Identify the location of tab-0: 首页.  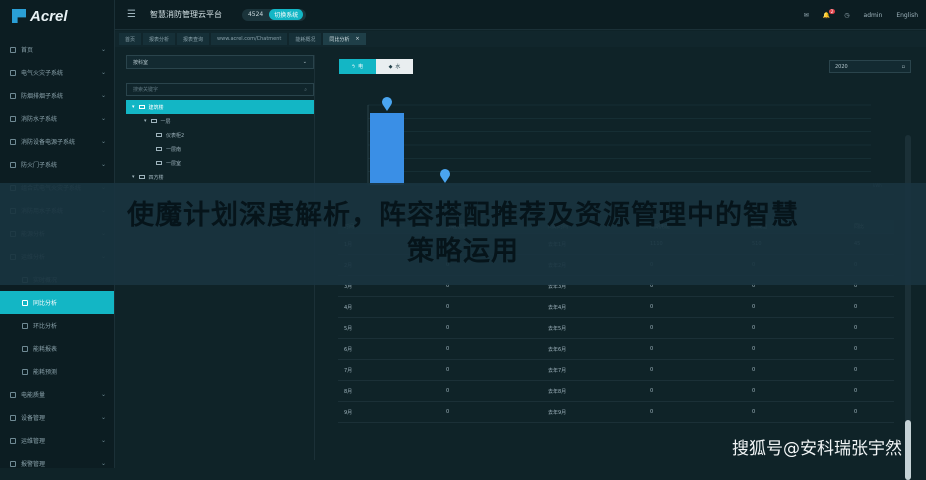
(130, 39).